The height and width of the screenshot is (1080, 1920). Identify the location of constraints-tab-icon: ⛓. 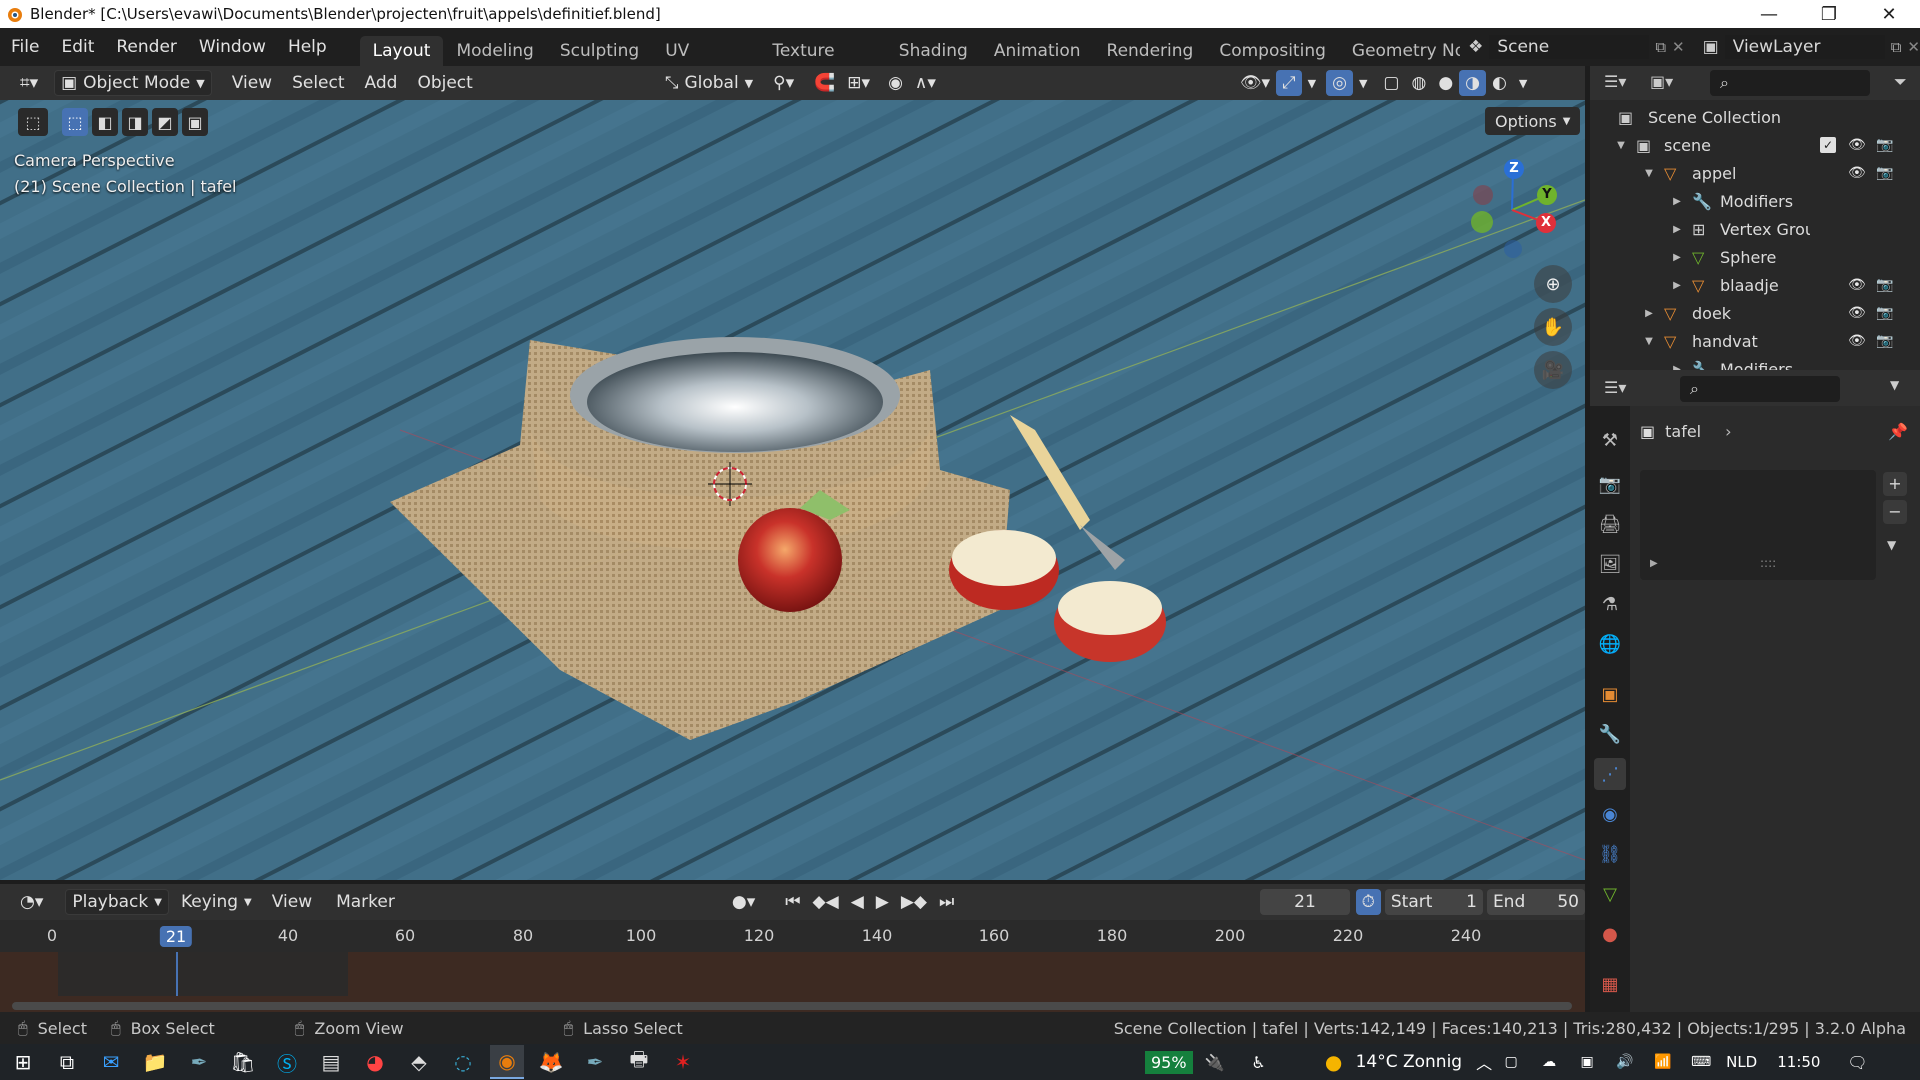
(1610, 854).